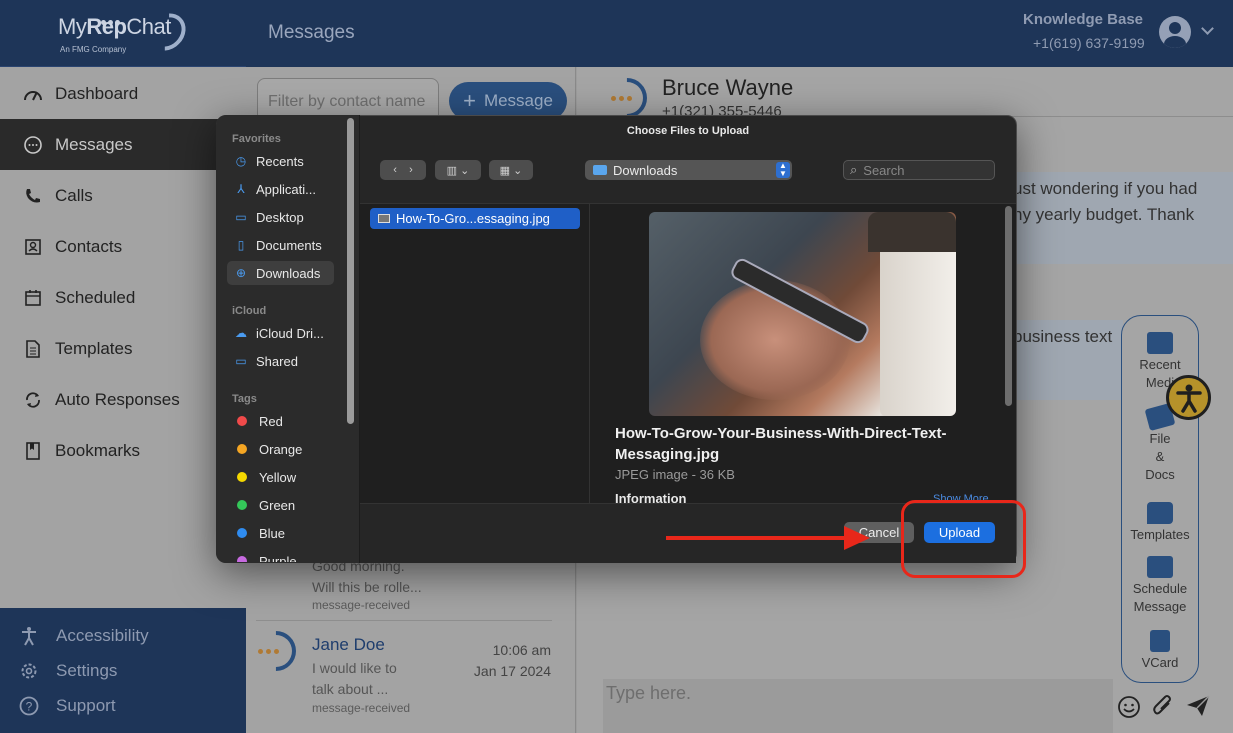  Describe the element at coordinates (688, 170) in the screenshot. I see `location-select: Downloads ▲ ▼` at that location.